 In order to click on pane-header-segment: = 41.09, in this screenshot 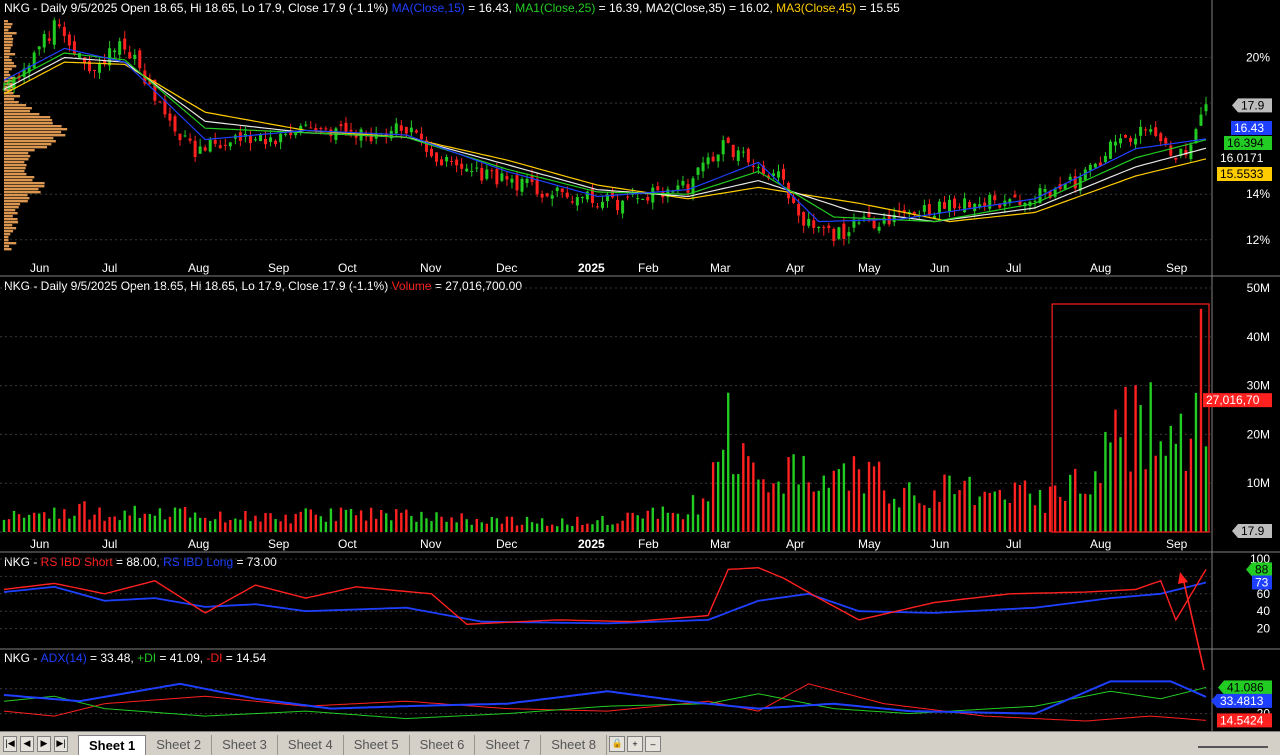, I will do `click(181, 658)`.